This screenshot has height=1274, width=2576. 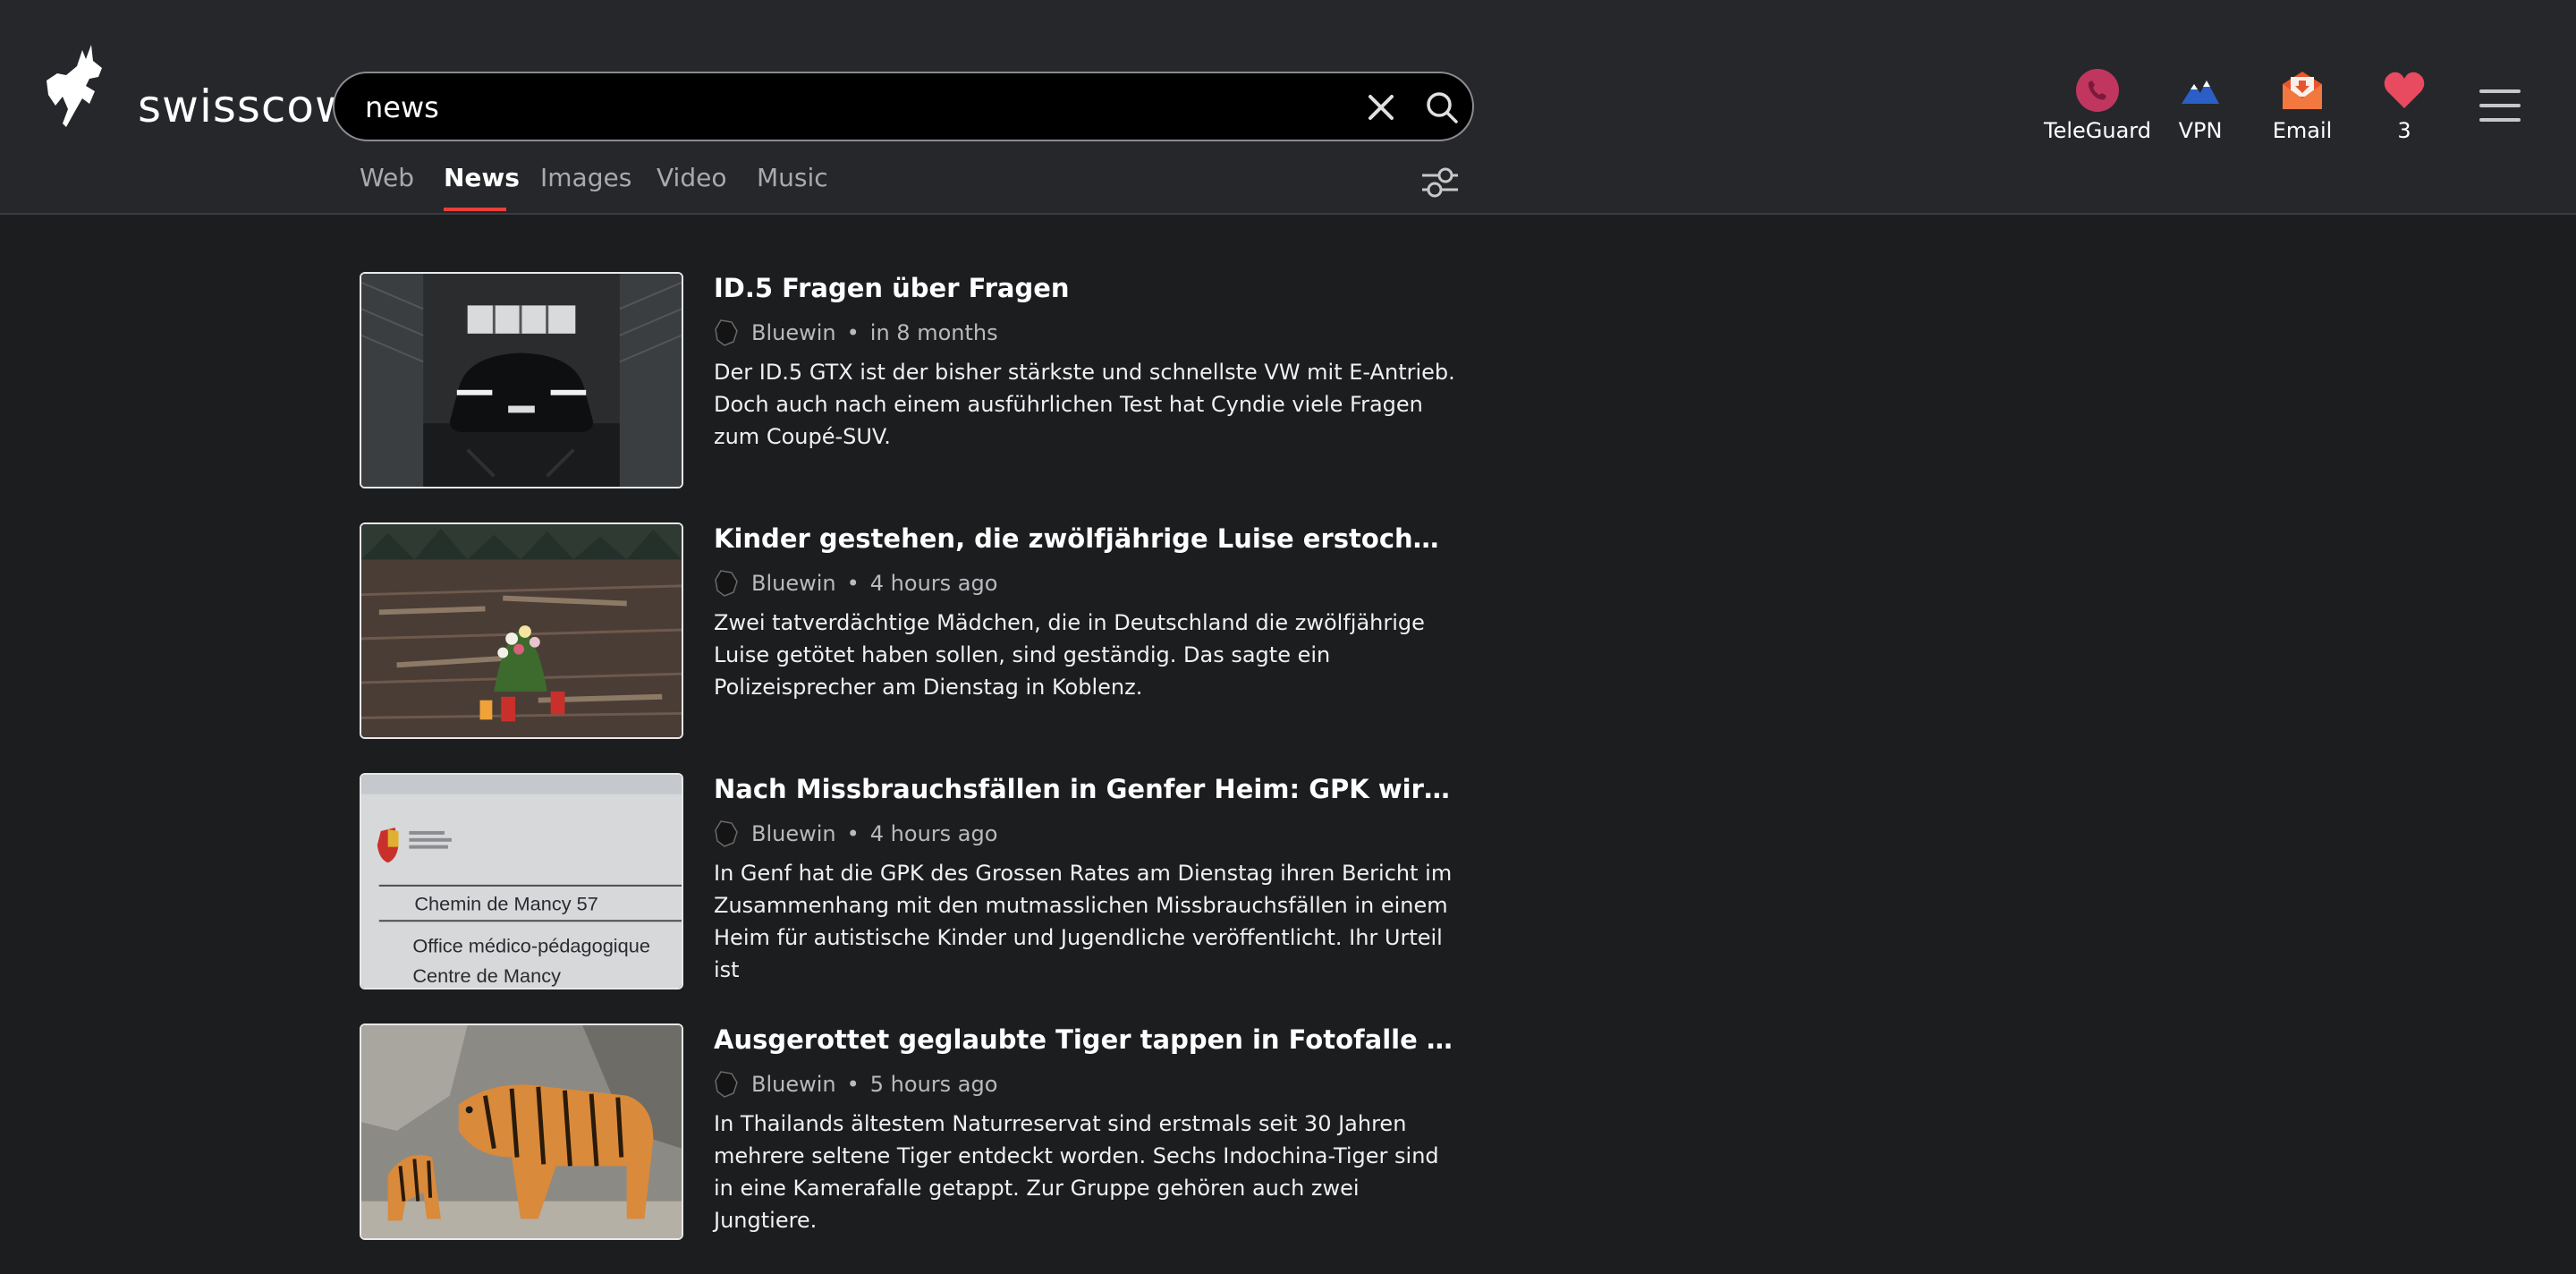 What do you see at coordinates (792, 177) in the screenshot?
I see `tab-music: Music` at bounding box center [792, 177].